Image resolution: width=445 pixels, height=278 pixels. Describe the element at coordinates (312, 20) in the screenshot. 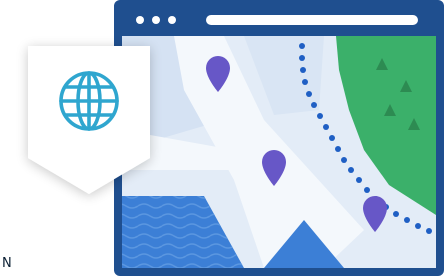

I see `address-bar` at that location.